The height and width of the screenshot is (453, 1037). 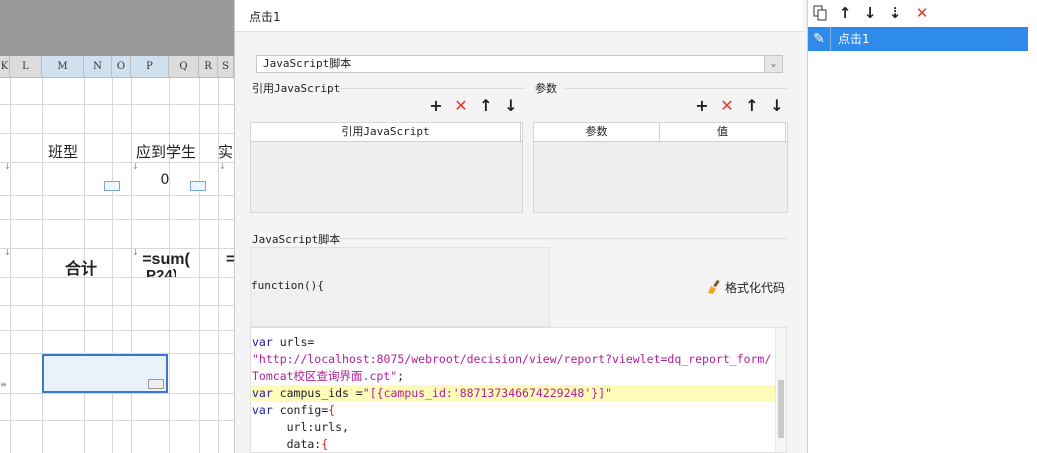 I want to click on param-table-header: 参数 值, so click(x=660, y=132).